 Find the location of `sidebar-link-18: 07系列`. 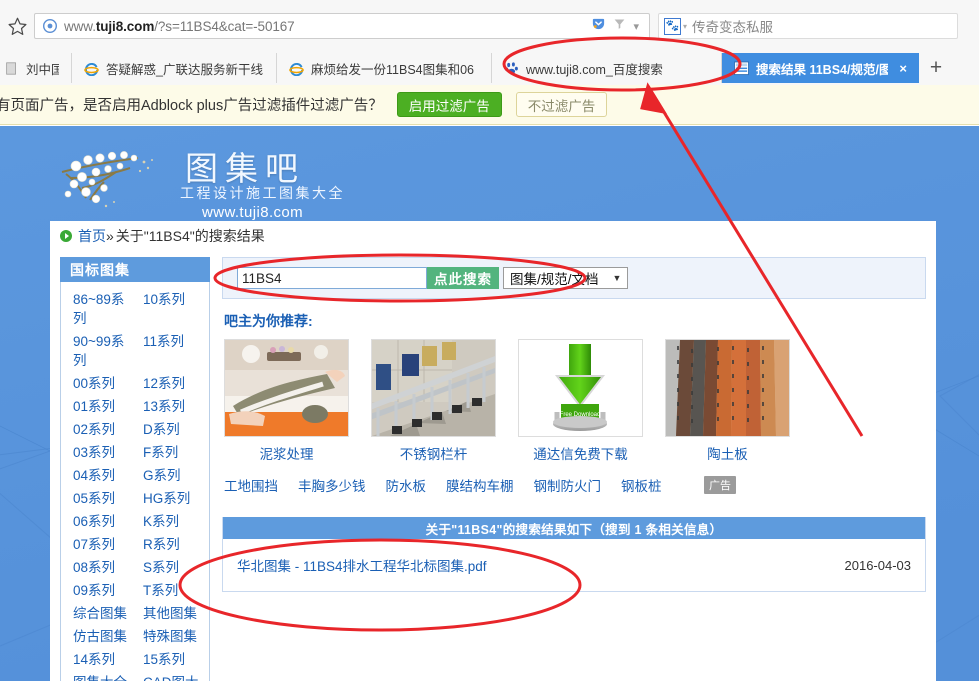

sidebar-link-18: 07系列 is located at coordinates (100, 544).